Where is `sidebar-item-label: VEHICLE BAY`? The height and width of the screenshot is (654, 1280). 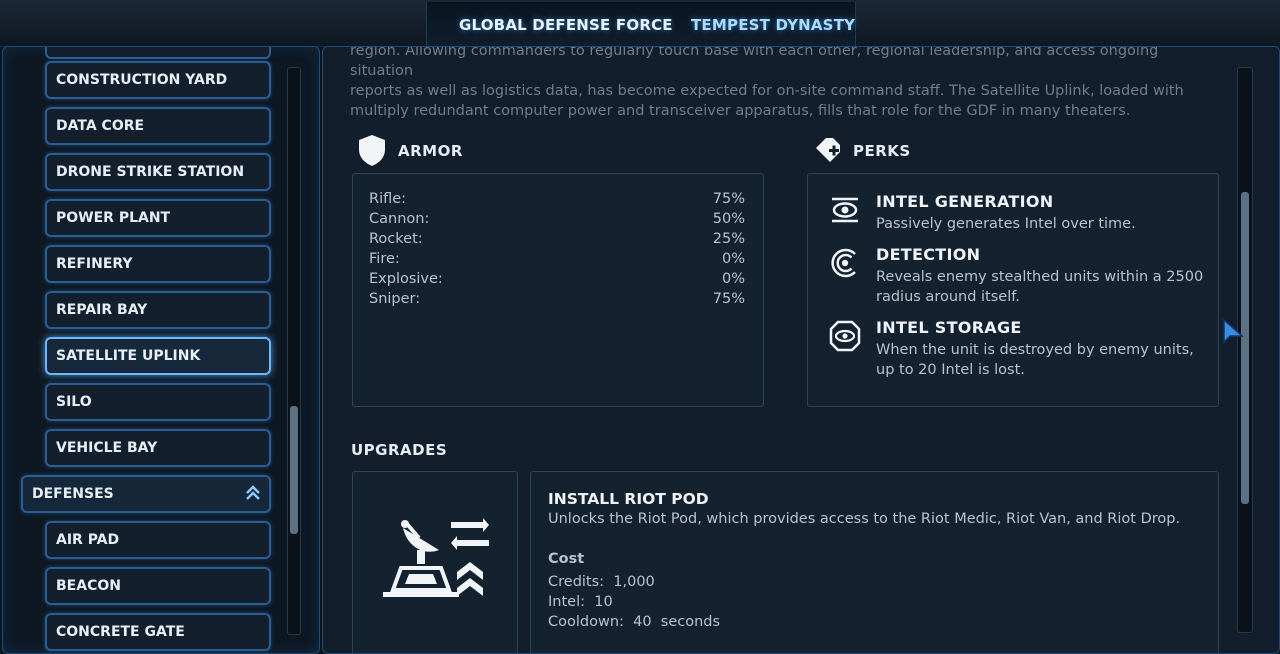 sidebar-item-label: VEHICLE BAY is located at coordinates (107, 448).